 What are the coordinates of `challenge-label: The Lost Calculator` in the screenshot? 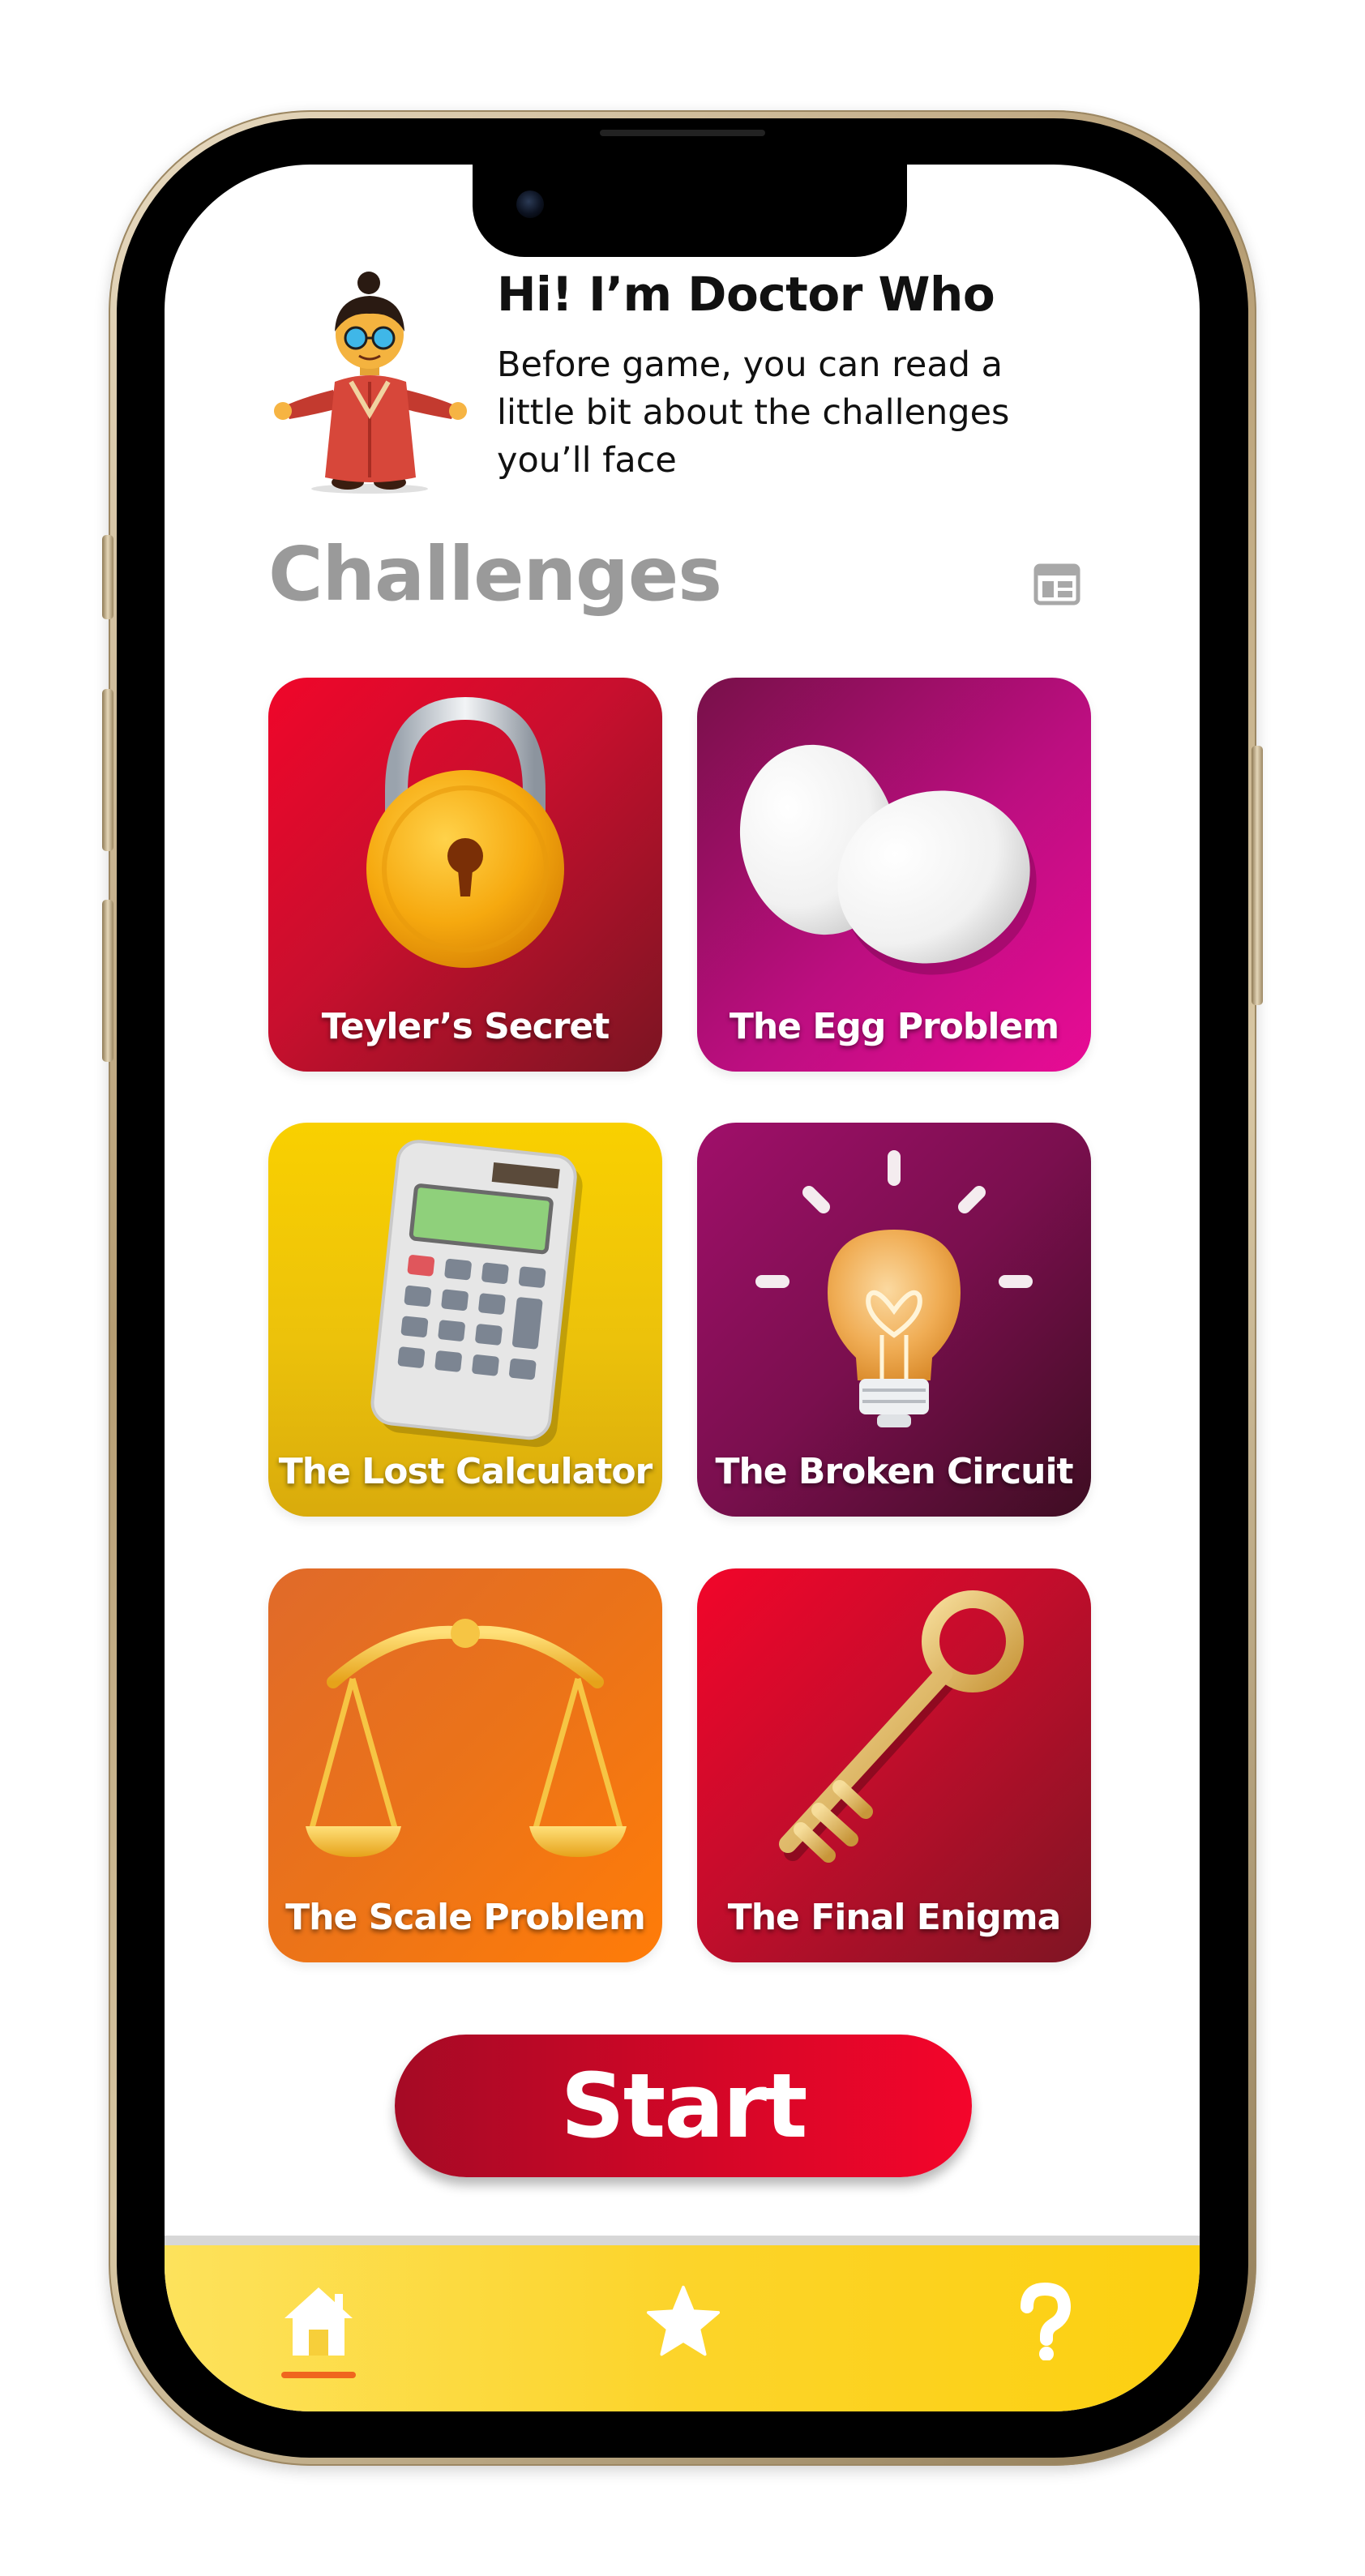 It's located at (465, 1471).